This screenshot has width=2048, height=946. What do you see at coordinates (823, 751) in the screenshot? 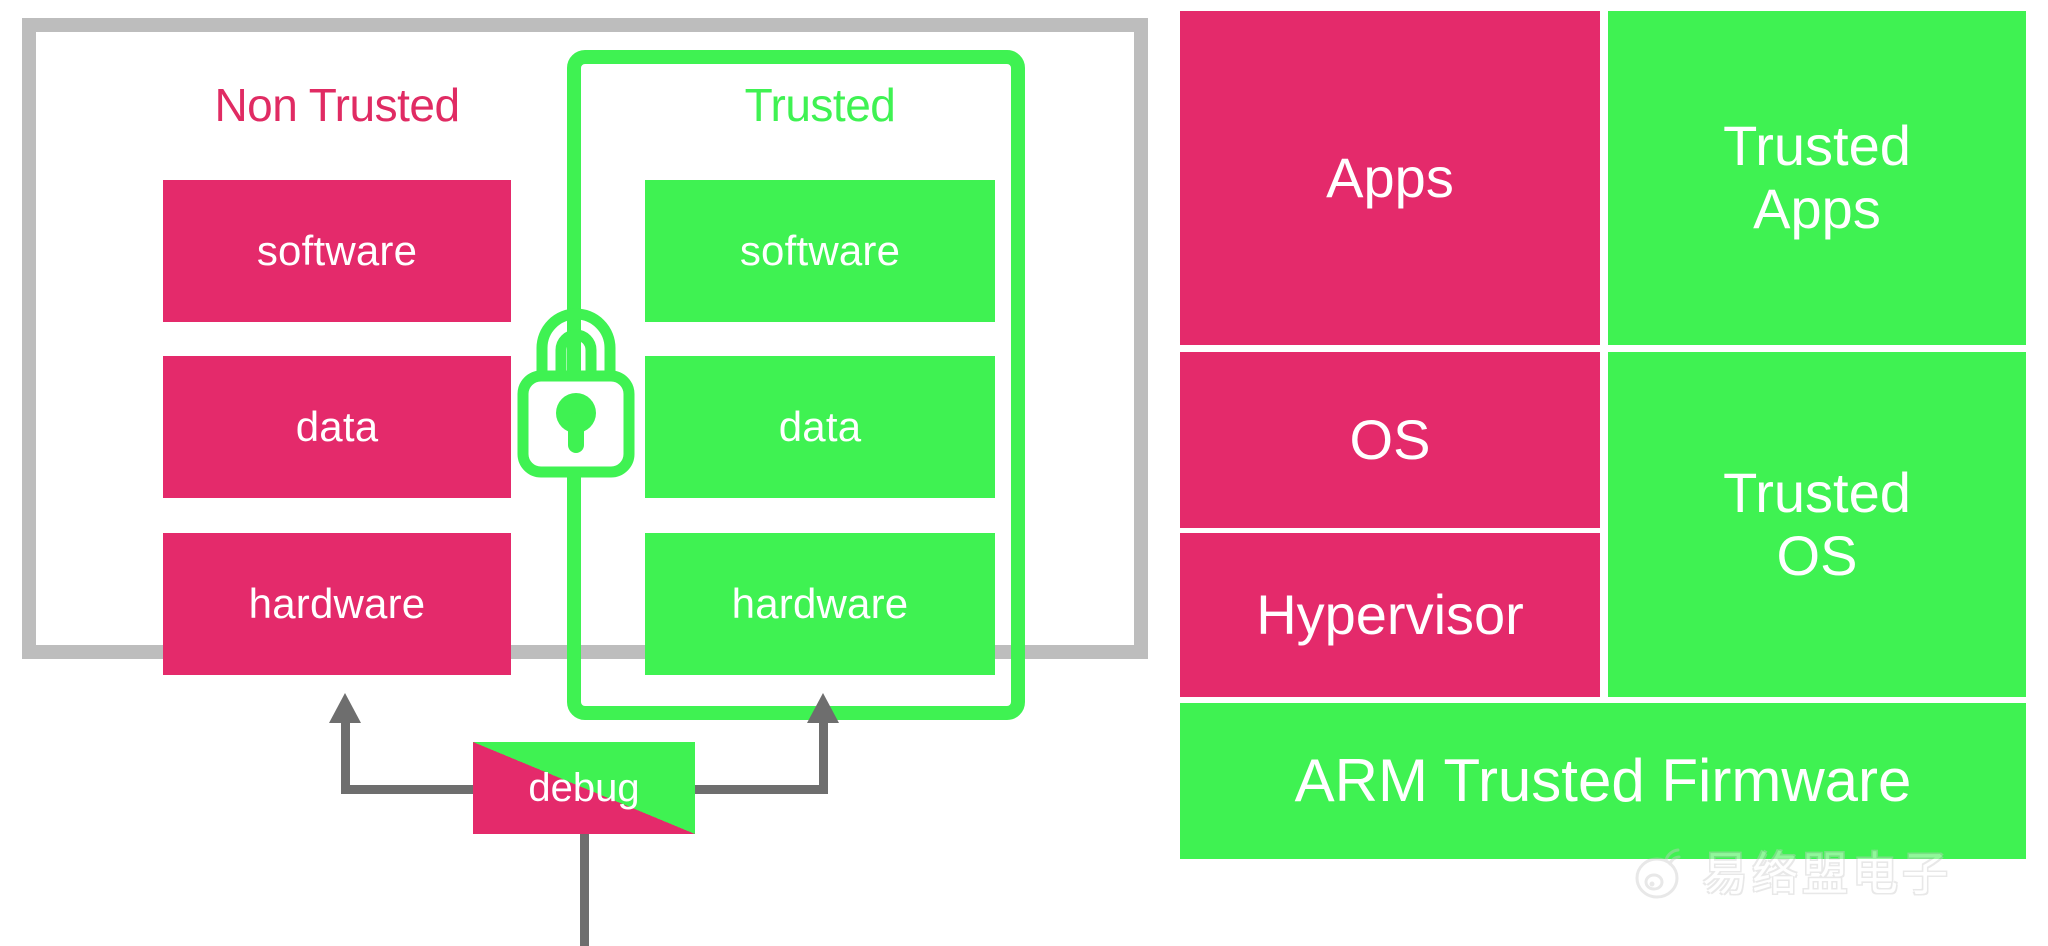
I see `debug-right-wire-vertical` at bounding box center [823, 751].